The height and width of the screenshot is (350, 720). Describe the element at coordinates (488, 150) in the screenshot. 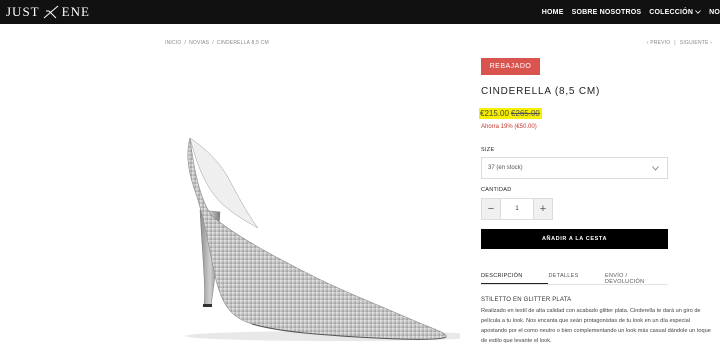

I see `size-label: SIZE` at that location.